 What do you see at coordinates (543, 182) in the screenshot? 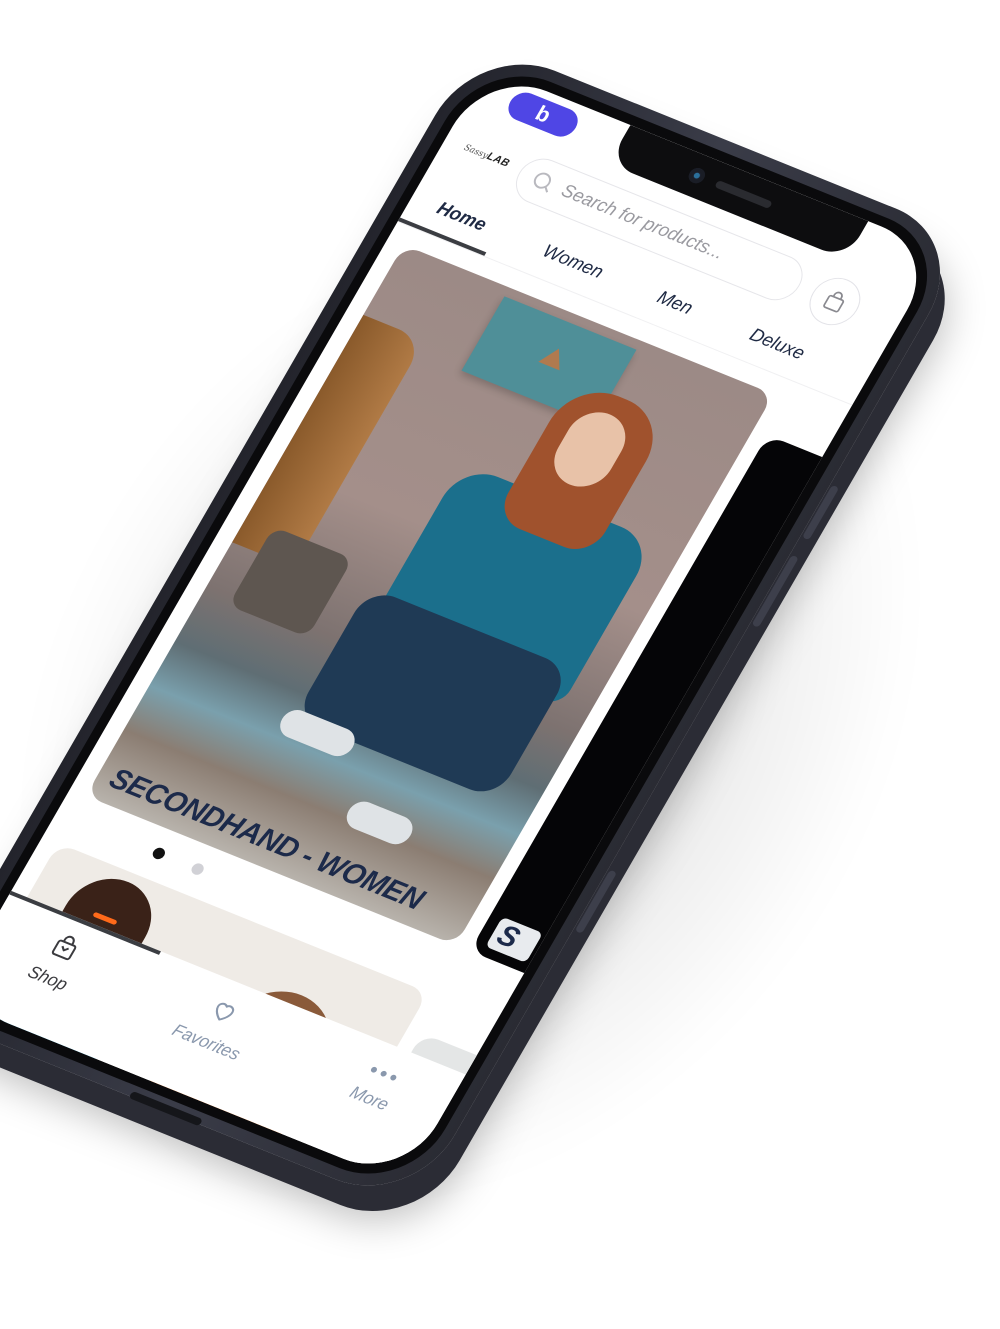
I see `search-icon` at bounding box center [543, 182].